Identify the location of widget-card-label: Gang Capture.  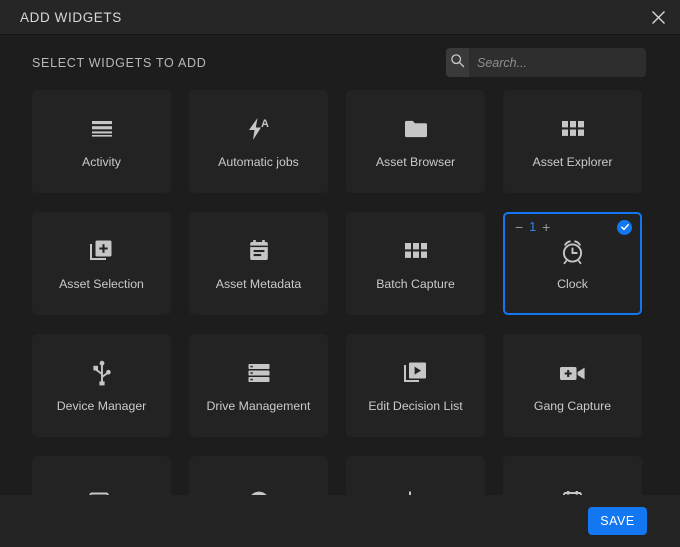
(572, 406).